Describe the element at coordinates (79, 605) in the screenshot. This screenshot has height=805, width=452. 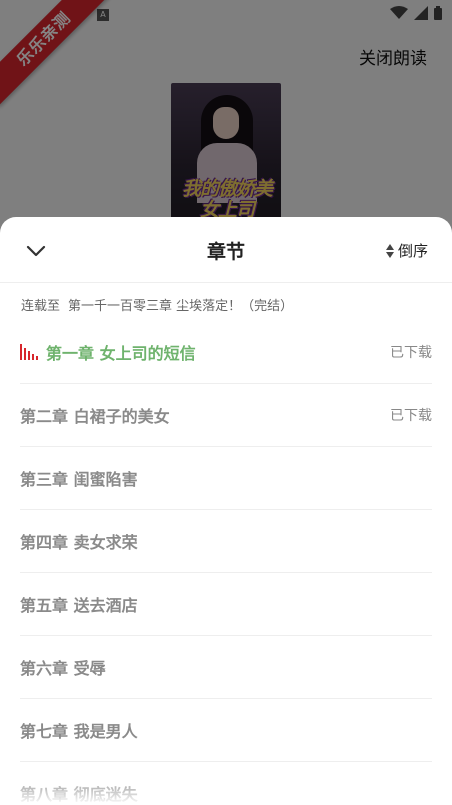
I see `chapter-title: 第五章 送去酒店` at that location.